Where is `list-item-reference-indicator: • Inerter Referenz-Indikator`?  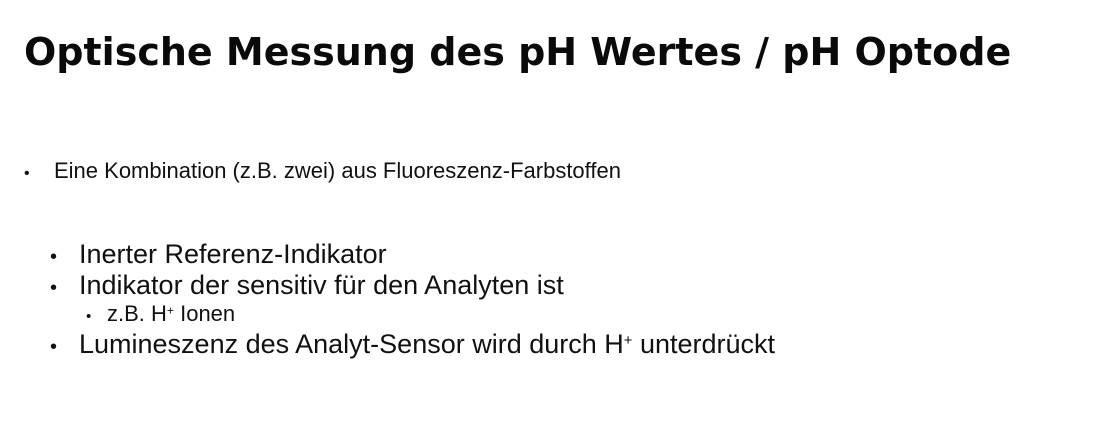 list-item-reference-indicator: • Inerter Referenz-Indikator is located at coordinates (218, 255).